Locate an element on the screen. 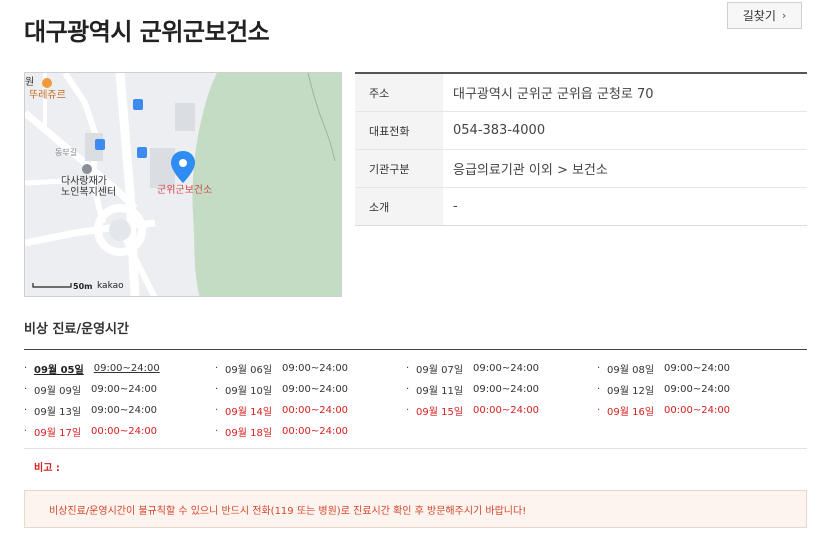 This screenshot has width=833, height=542. schedule-item: · 09월 09일 09:00~24:00 is located at coordinates (91, 390).